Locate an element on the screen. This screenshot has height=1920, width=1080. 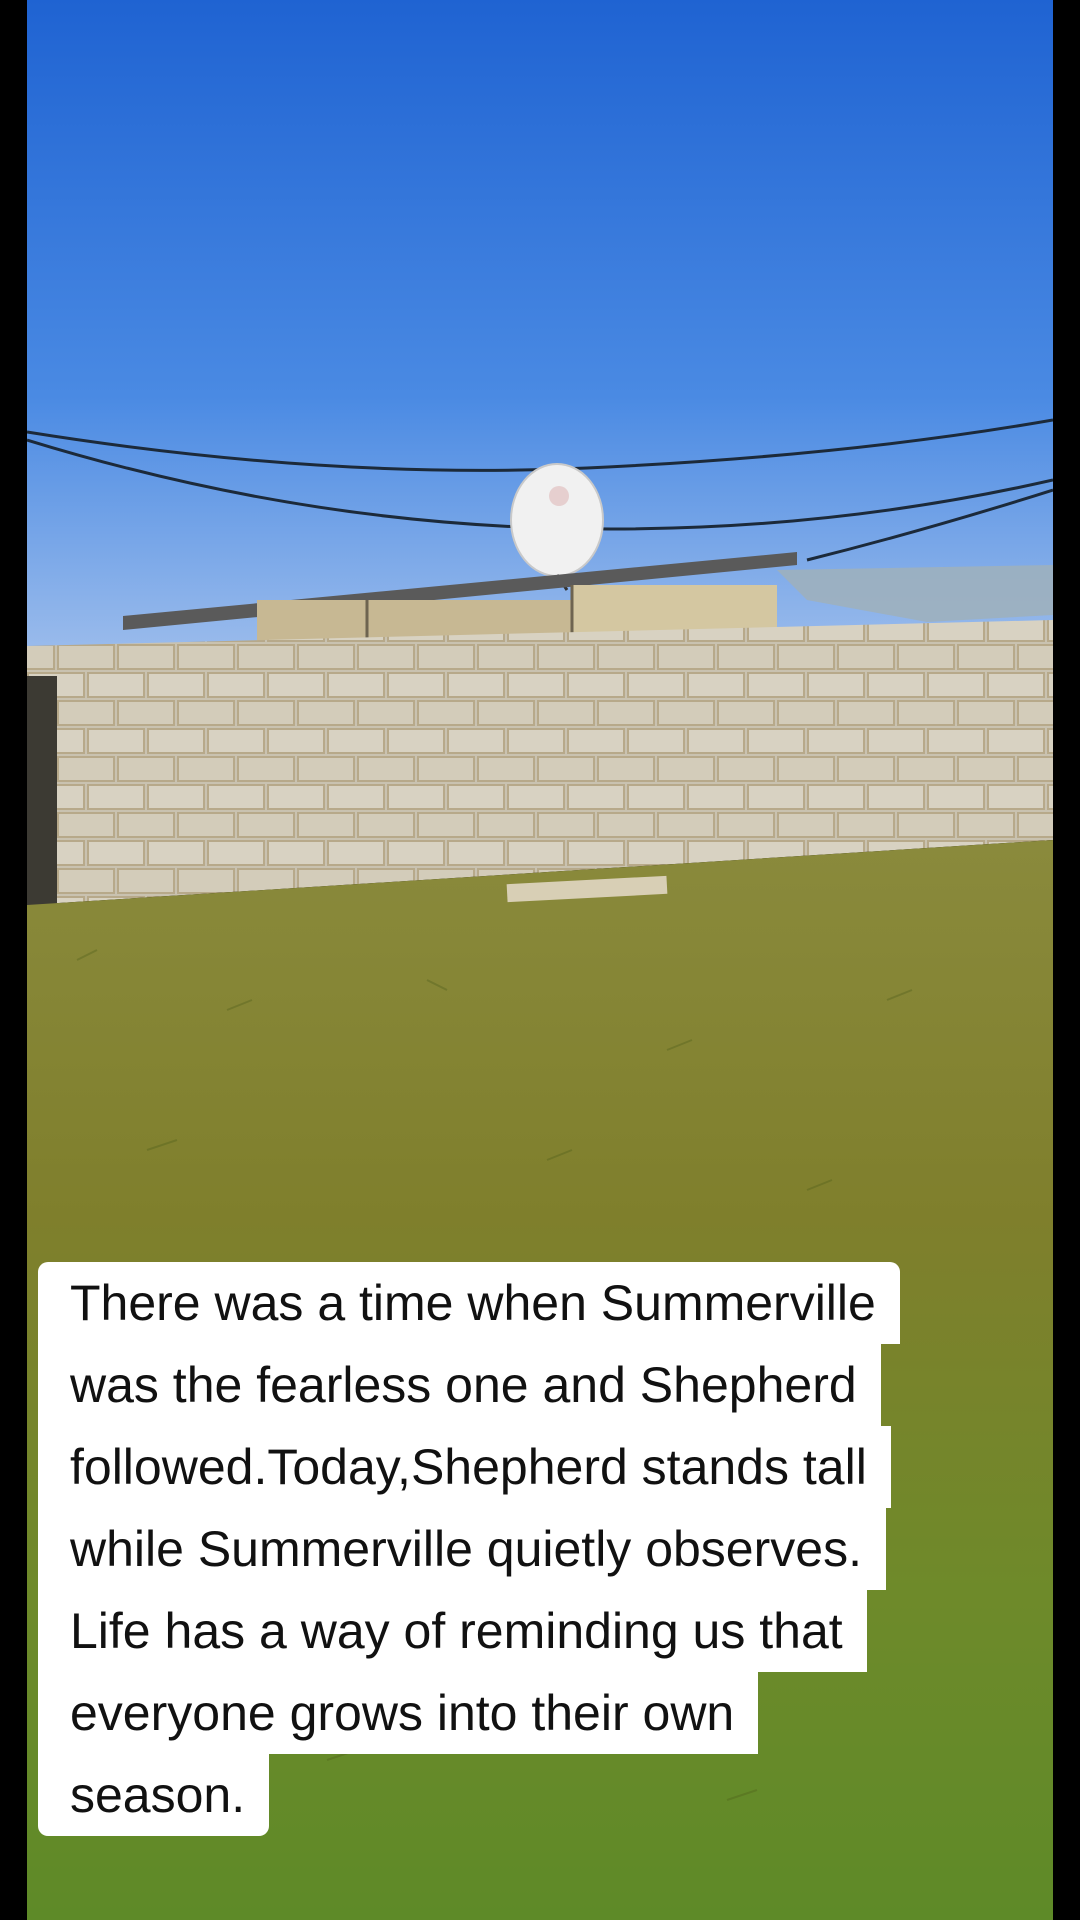
caption-line: followed.Today,Shepherd stands tall is located at coordinates (464, 1467).